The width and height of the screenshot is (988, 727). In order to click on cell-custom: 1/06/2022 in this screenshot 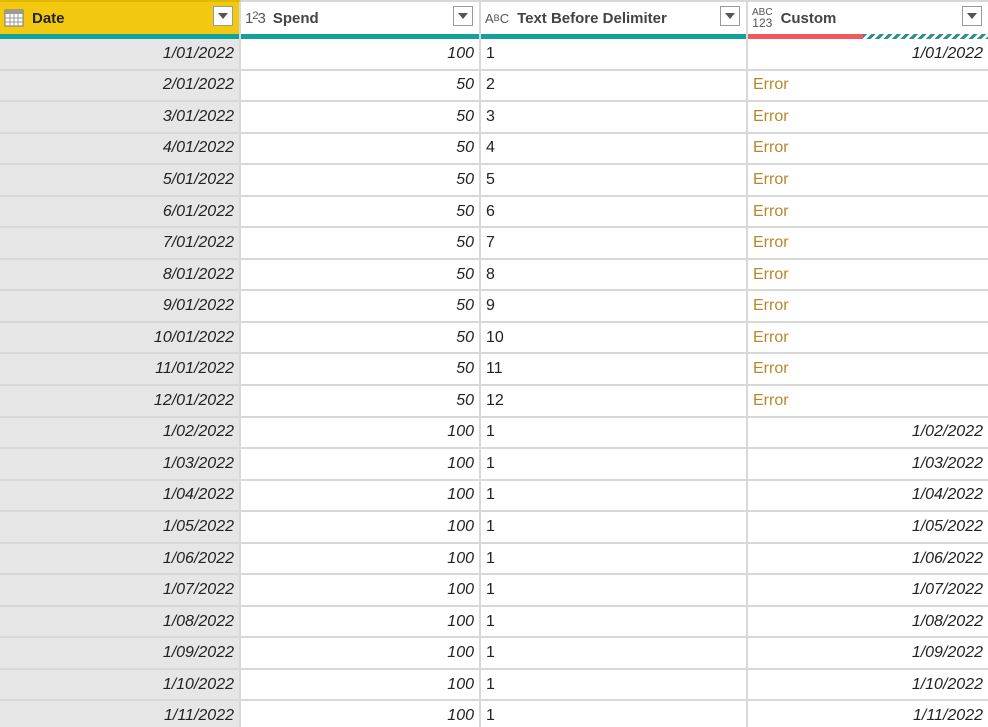, I will do `click(868, 560)`.